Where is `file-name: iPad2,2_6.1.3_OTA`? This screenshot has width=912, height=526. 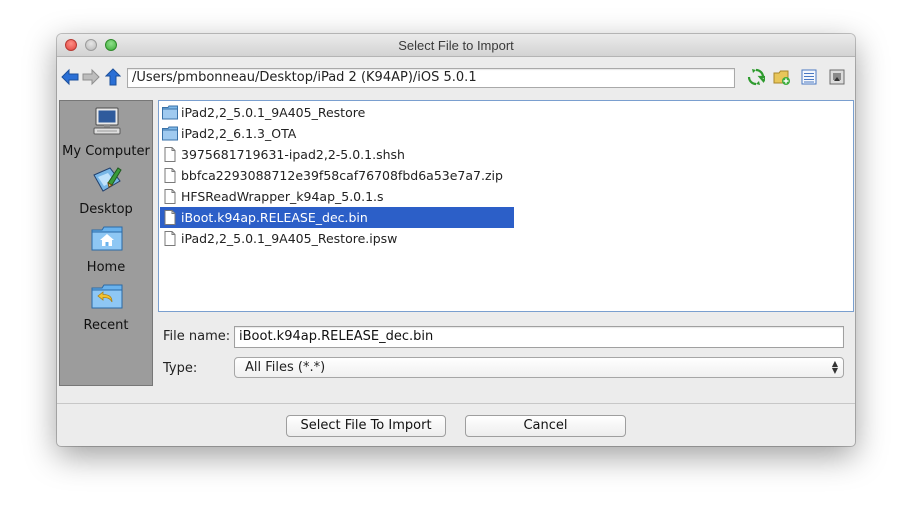
file-name: iPad2,2_6.1.3_OTA is located at coordinates (239, 133).